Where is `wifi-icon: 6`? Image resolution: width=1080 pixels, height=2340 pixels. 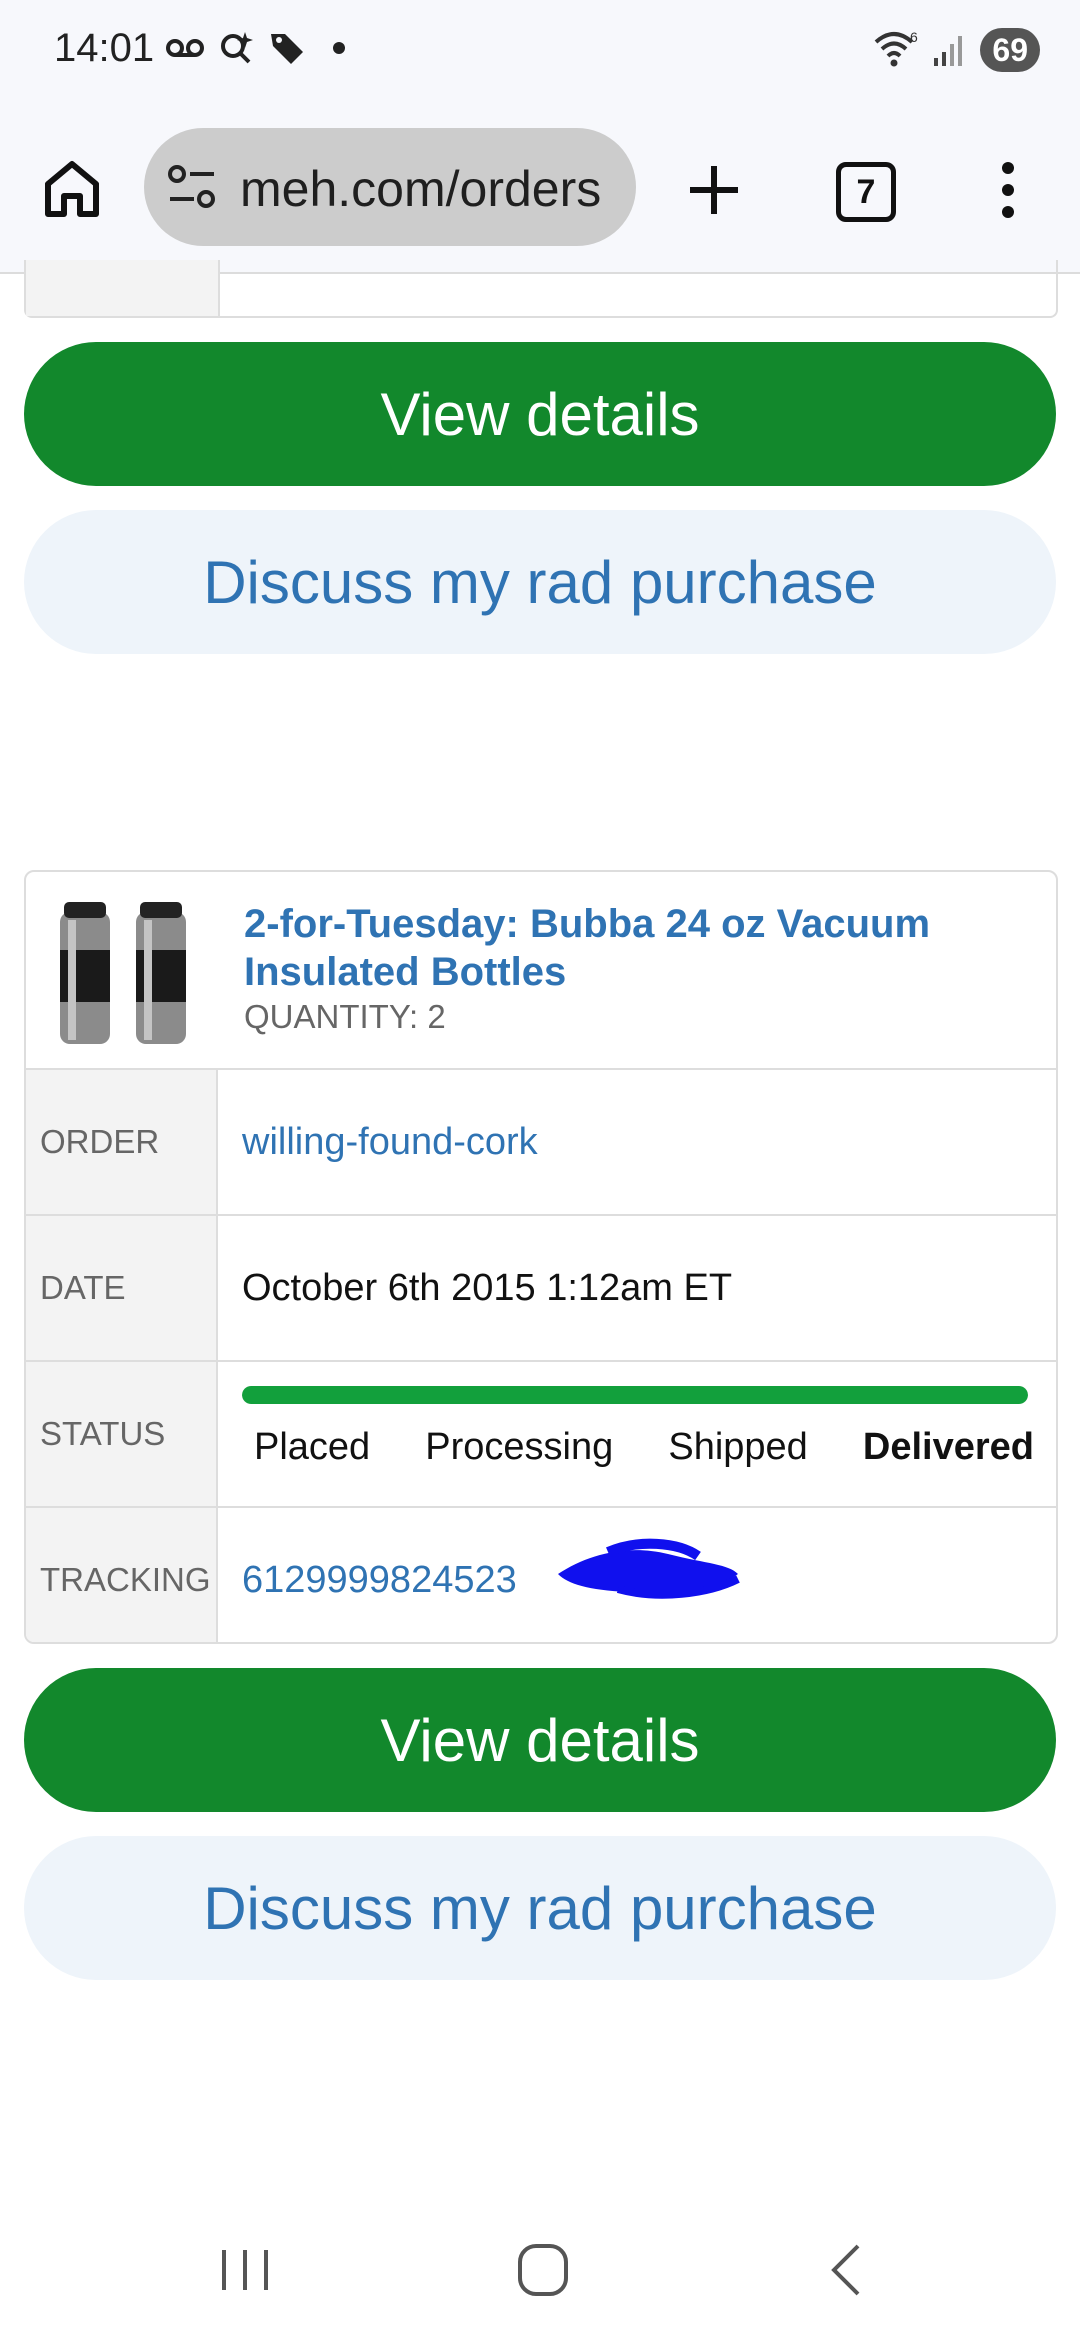 wifi-icon: 6 is located at coordinates (896, 48).